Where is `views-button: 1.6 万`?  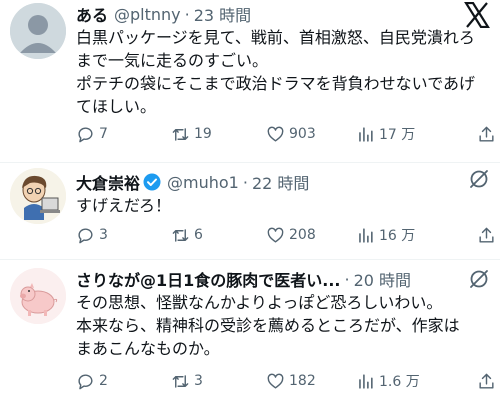
views-button: 1.6 万 is located at coordinates (406, 381).